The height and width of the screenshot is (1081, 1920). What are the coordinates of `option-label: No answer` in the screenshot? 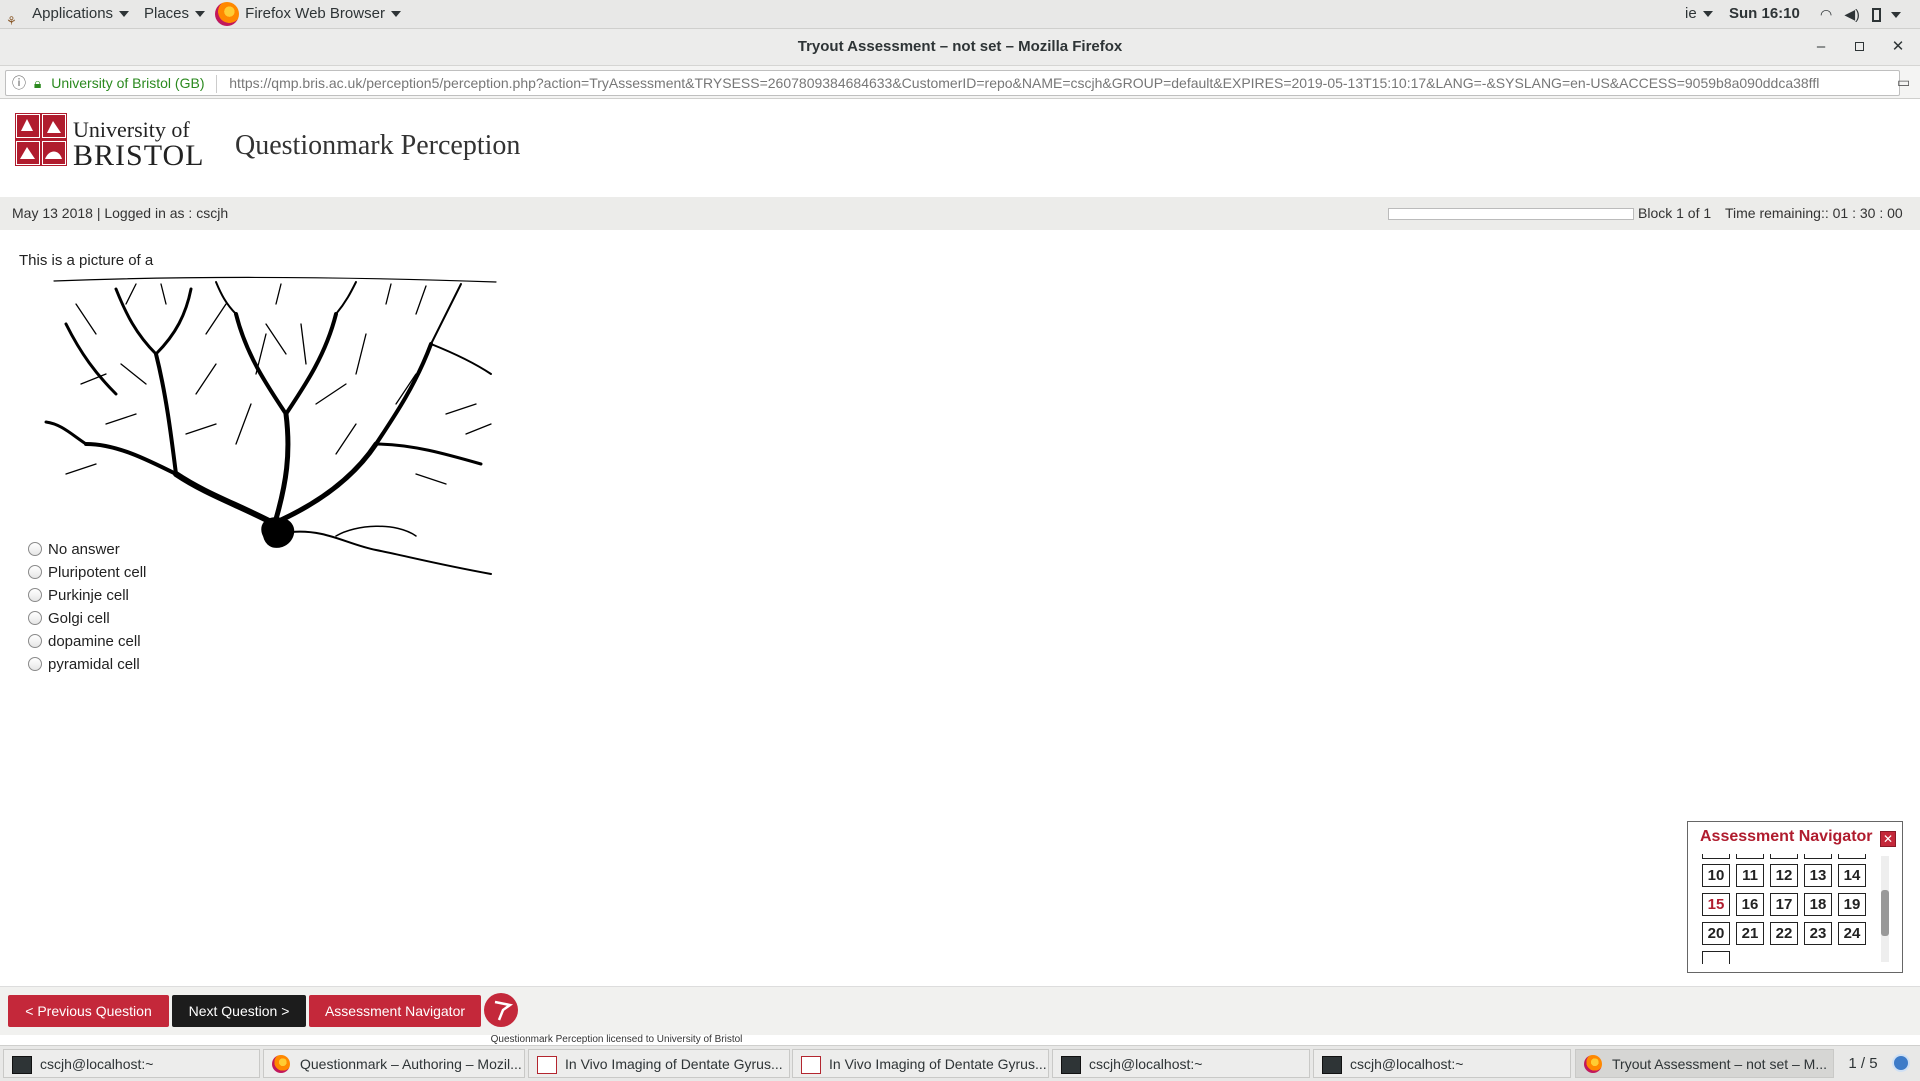 It's located at (84, 549).